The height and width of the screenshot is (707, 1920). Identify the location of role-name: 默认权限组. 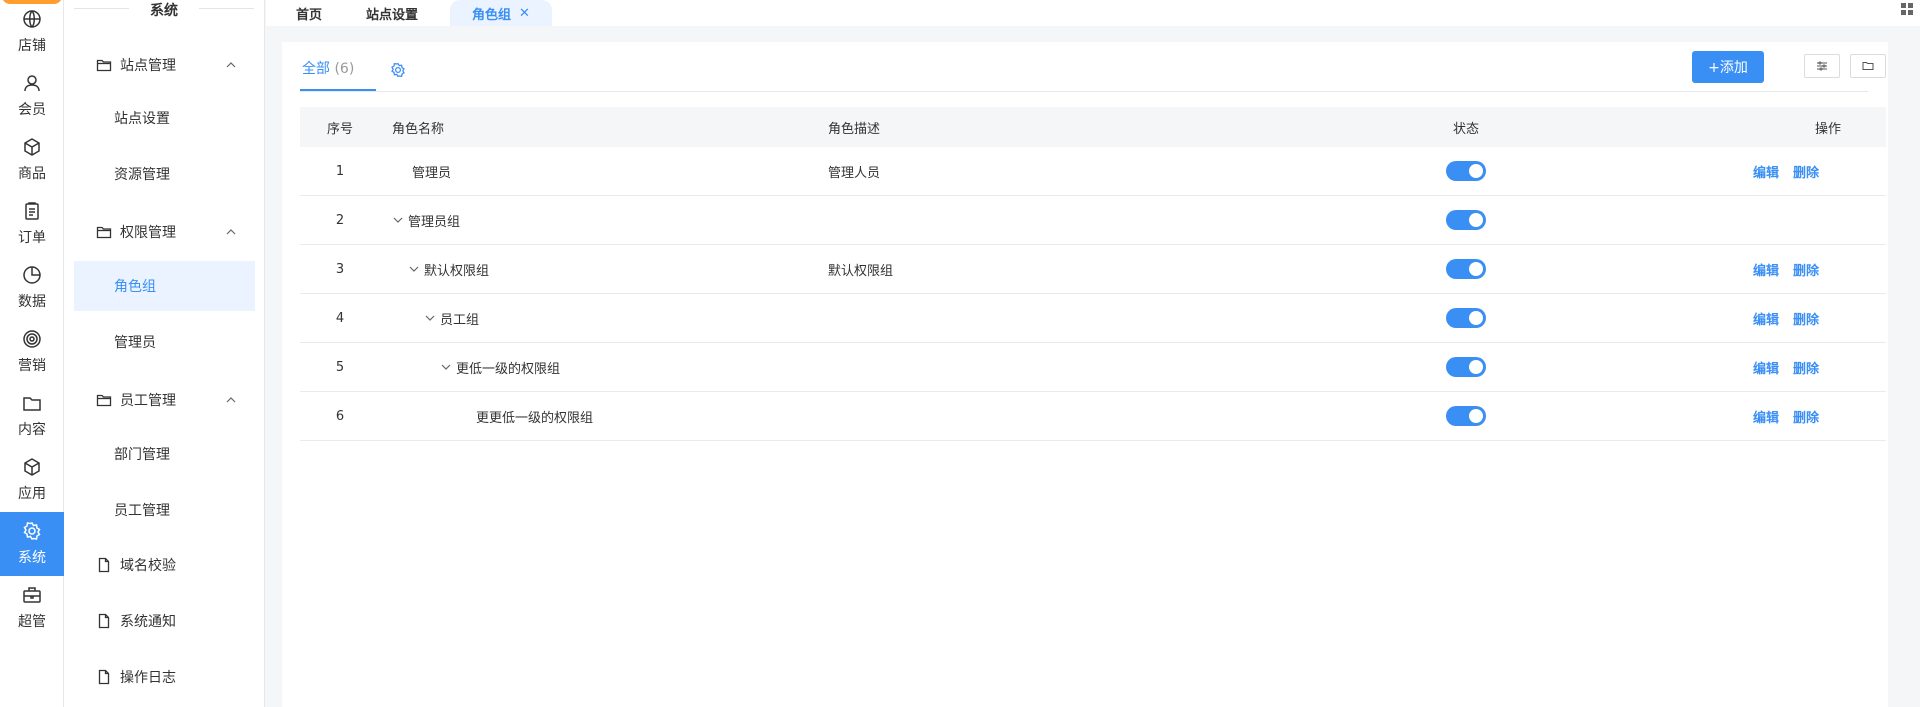
(457, 271).